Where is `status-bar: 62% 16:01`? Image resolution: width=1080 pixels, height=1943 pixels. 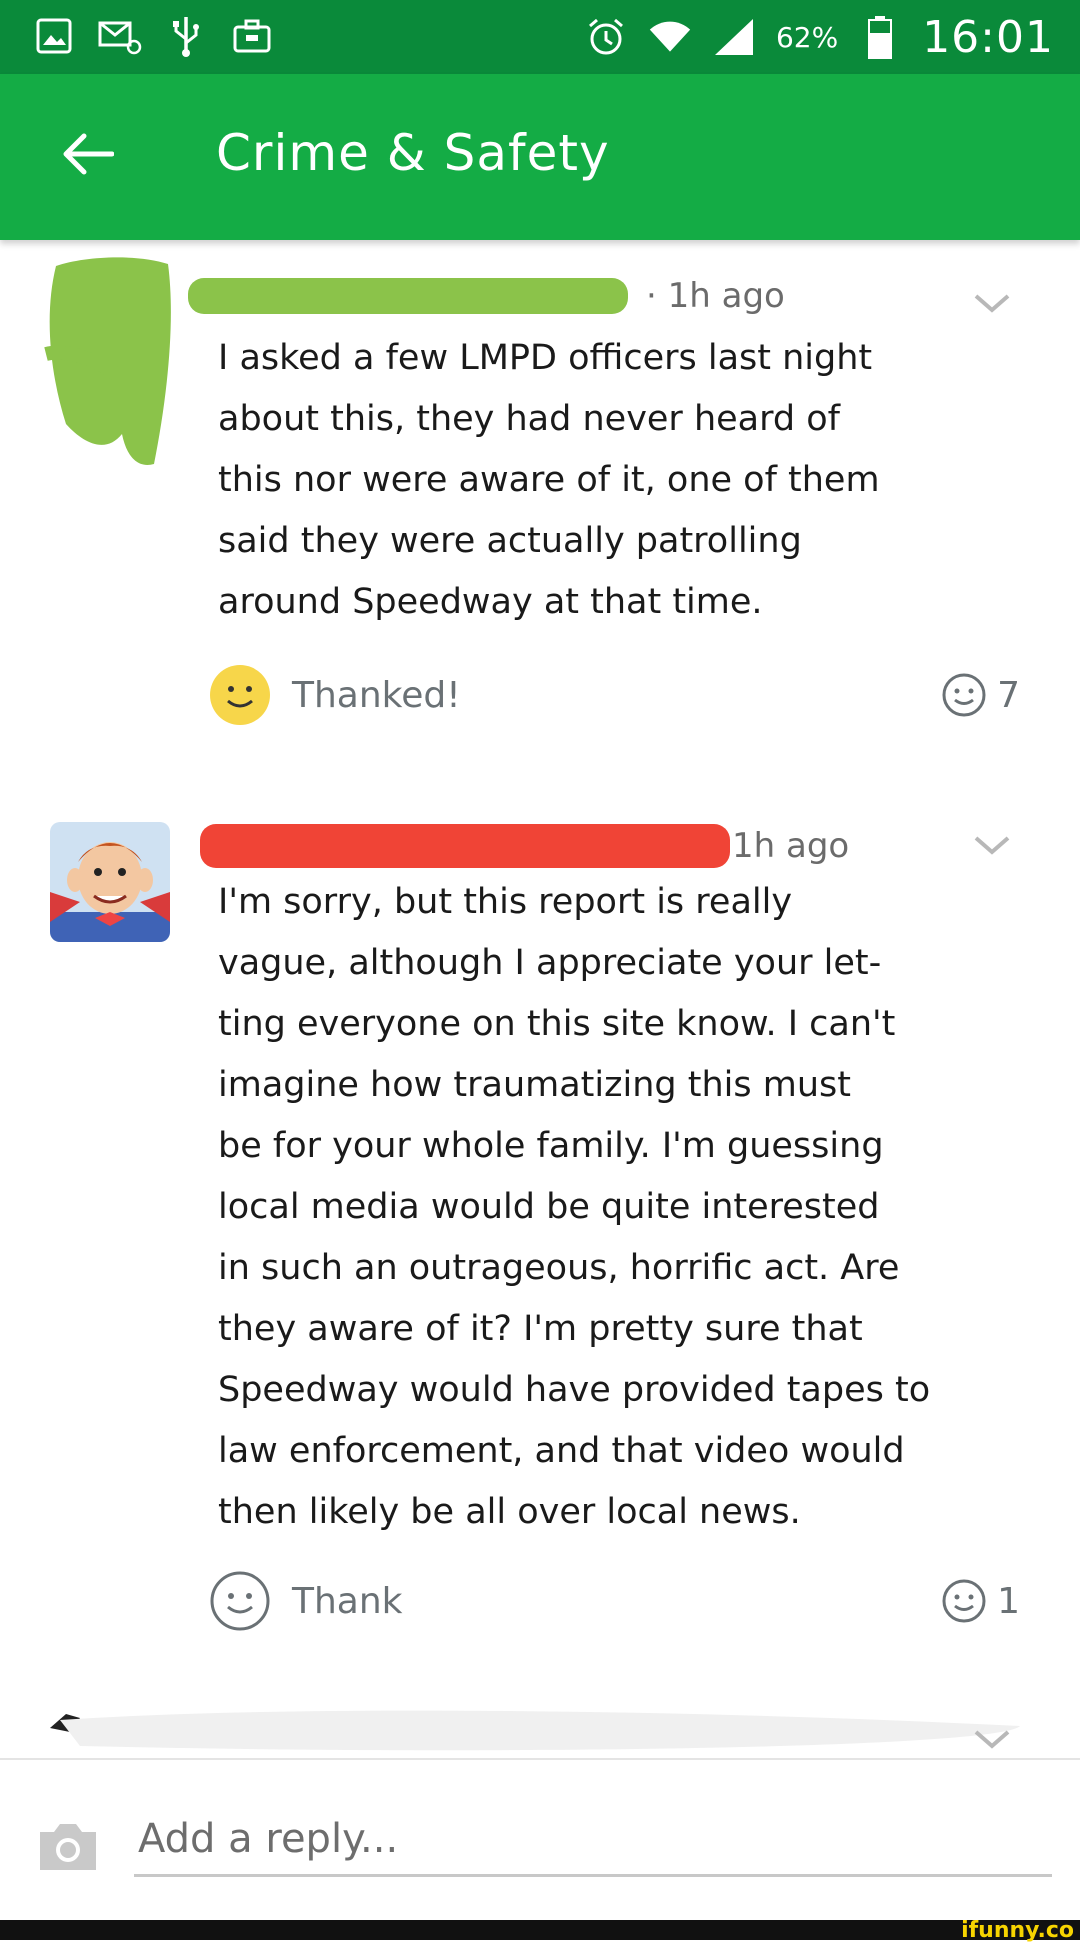
status-bar: 62% 16:01 is located at coordinates (540, 37).